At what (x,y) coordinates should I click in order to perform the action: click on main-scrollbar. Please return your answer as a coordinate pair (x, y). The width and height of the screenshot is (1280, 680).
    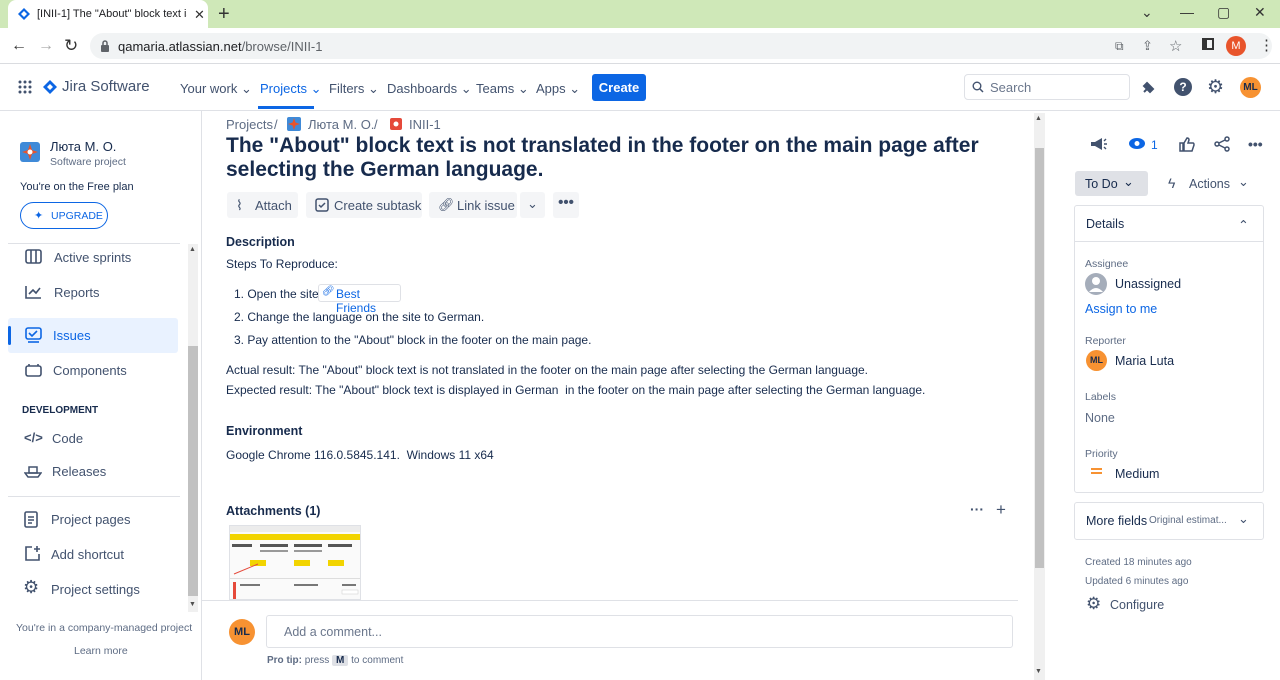
    Looking at the image, I should click on (1039, 396).